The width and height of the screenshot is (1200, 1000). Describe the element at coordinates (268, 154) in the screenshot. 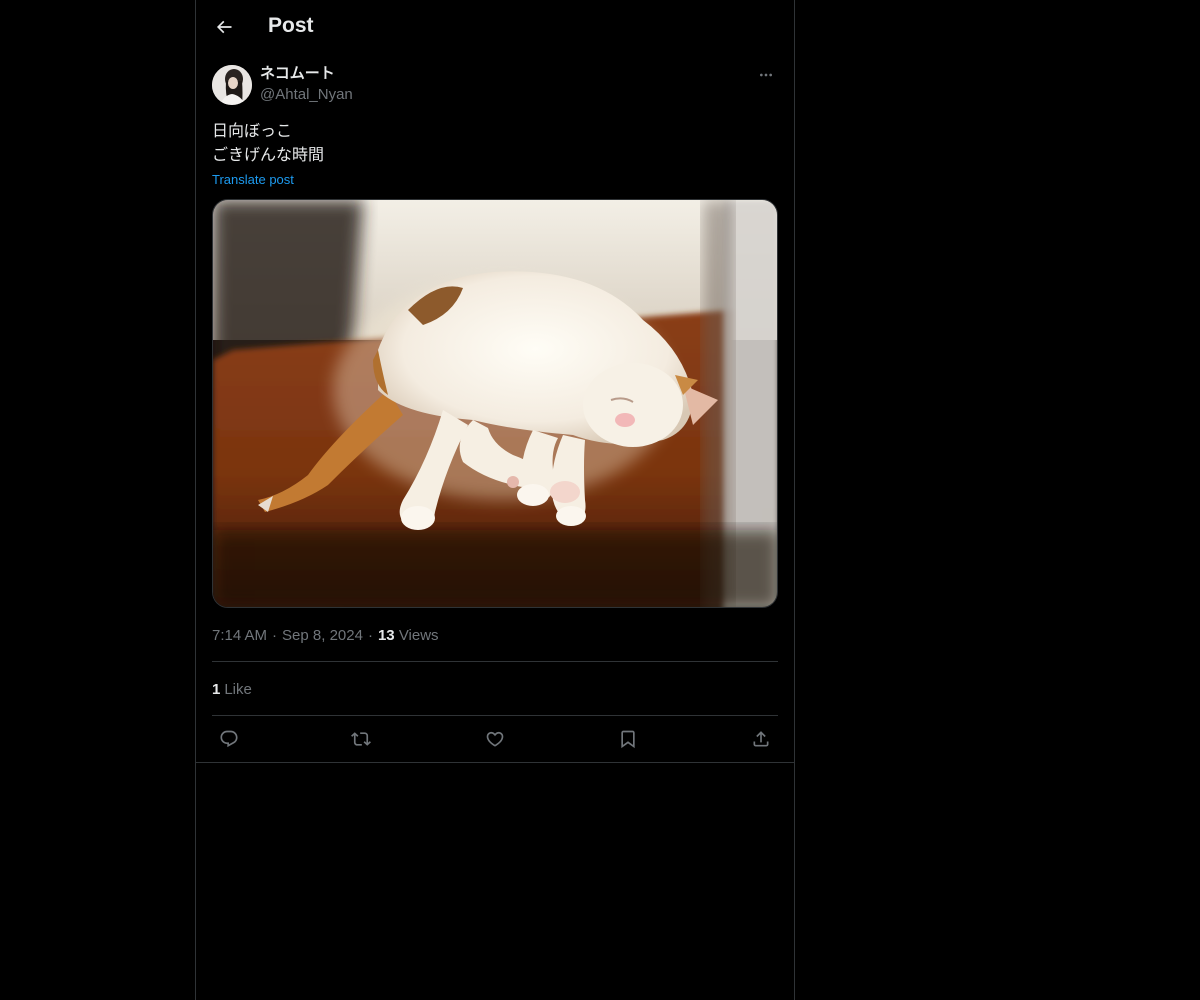

I see `post-text-line: ごきげんな時間` at that location.